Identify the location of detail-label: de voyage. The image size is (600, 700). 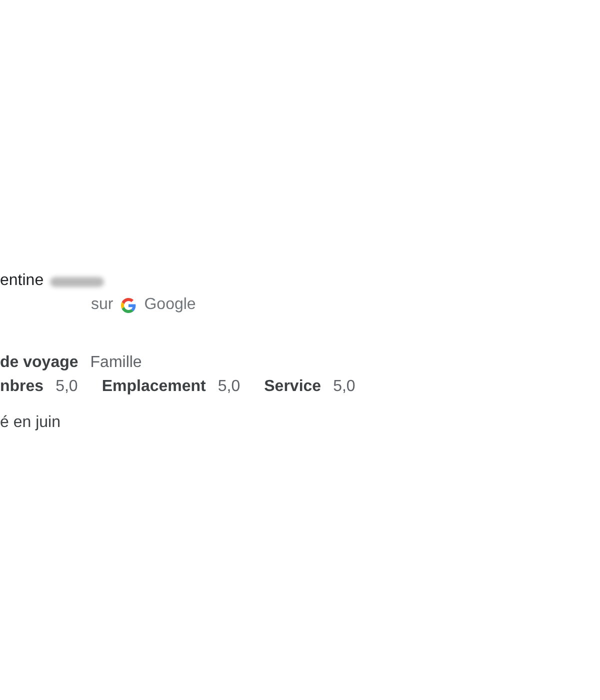
(39, 363).